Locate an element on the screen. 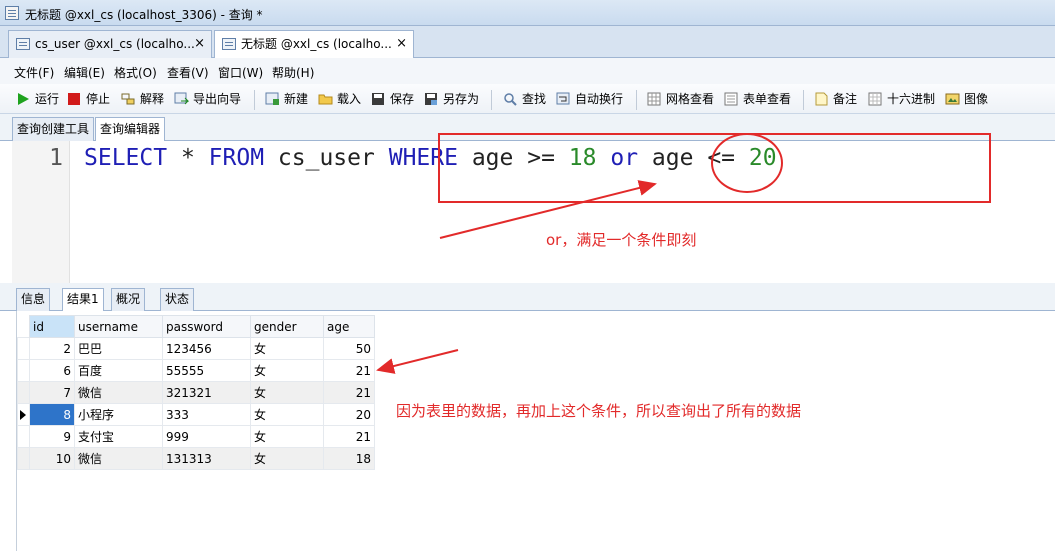 The image size is (1055, 551). annotation-arrow-to-age is located at coordinates (417, 361).